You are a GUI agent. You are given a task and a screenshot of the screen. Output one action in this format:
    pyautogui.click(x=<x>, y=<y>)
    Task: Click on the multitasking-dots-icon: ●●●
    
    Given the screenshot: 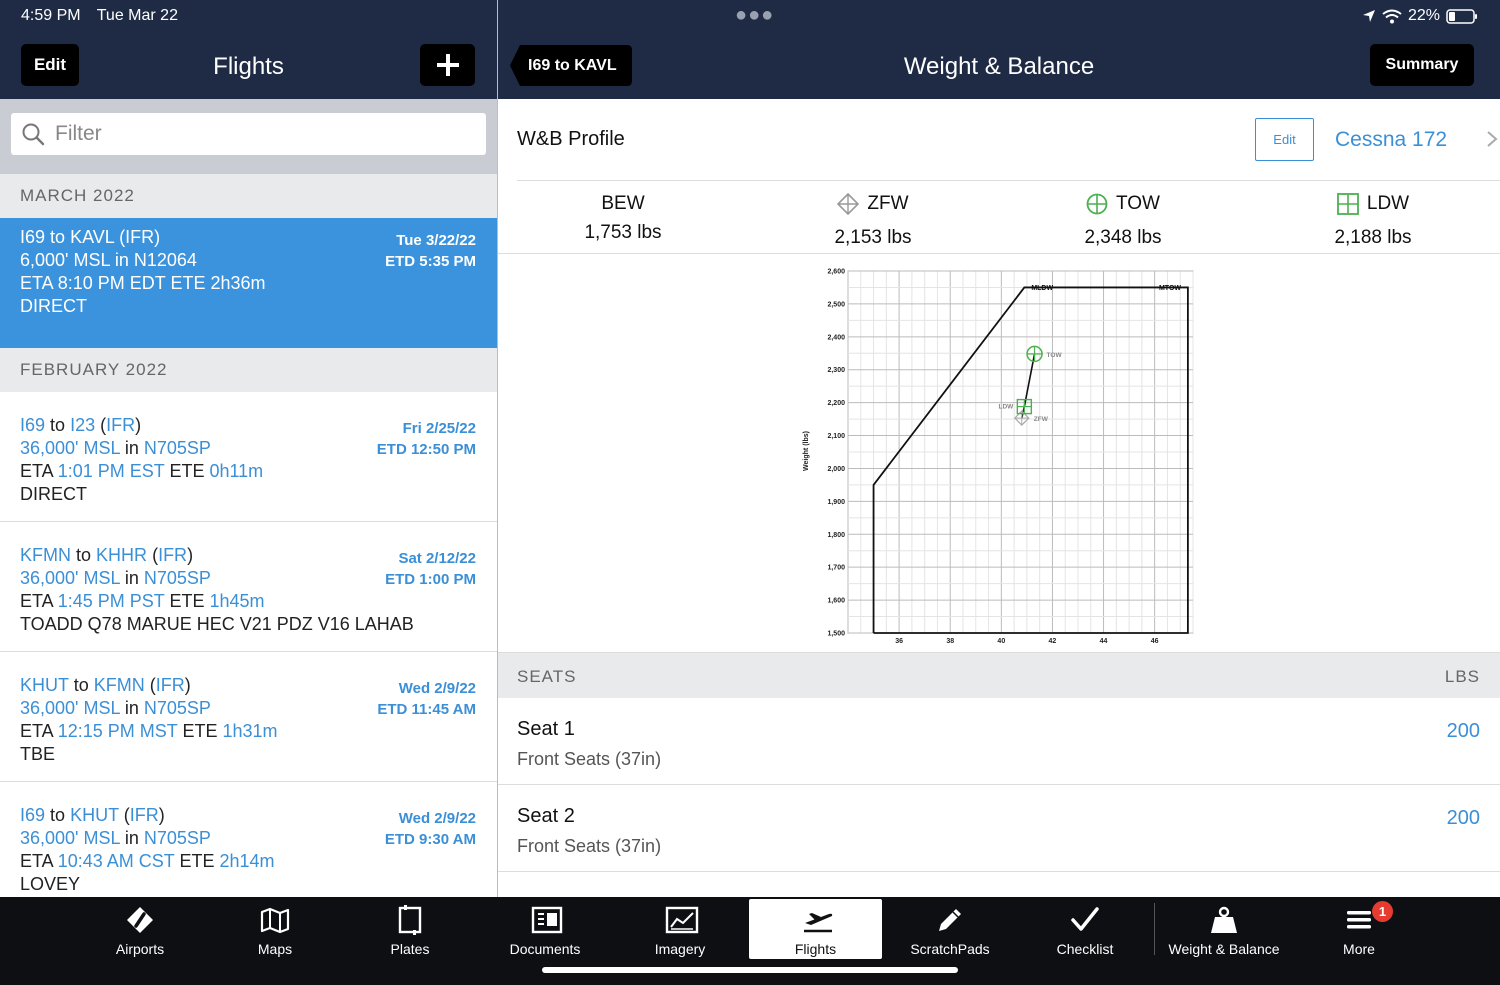 What is the action you would take?
    pyautogui.click(x=754, y=15)
    